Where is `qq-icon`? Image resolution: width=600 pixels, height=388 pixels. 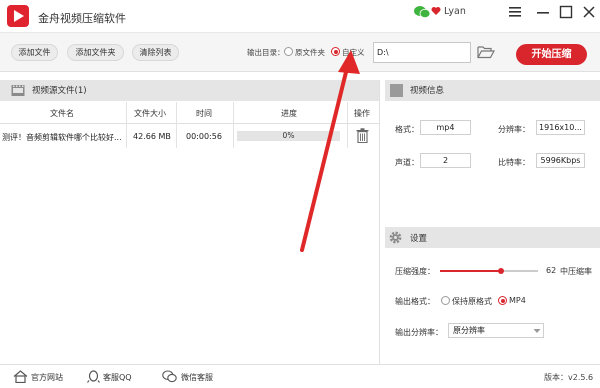 qq-icon is located at coordinates (93, 376).